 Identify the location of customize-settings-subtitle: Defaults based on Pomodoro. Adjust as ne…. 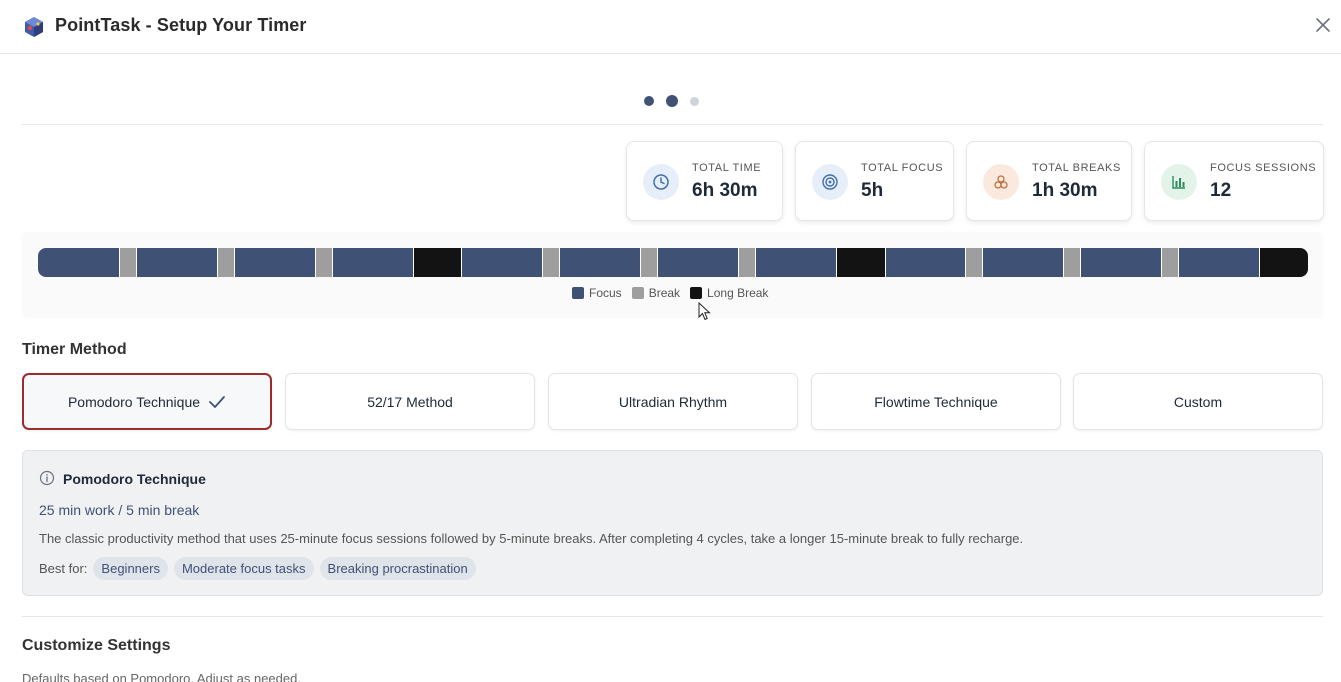
(161, 676).